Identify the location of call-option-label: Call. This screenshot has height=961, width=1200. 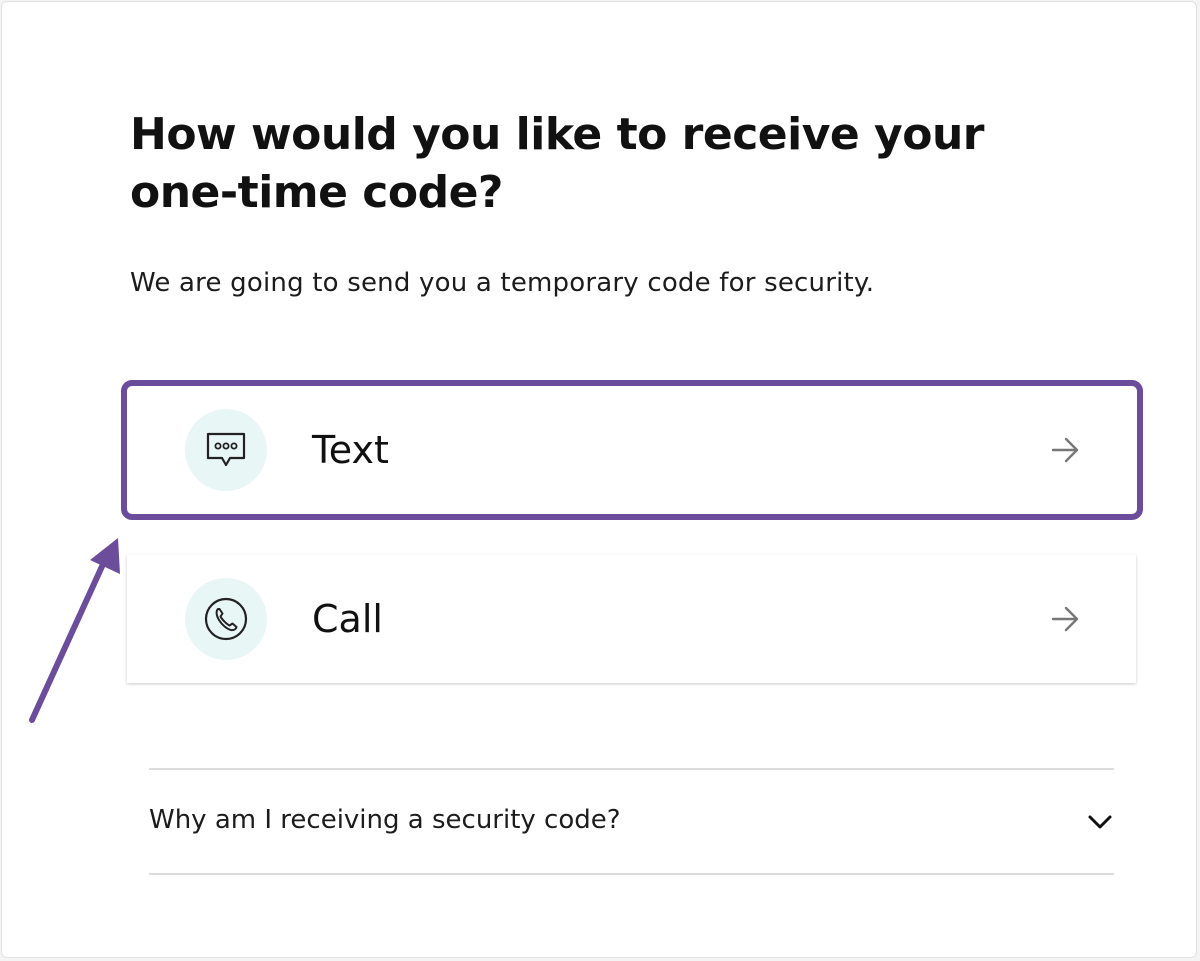
(347, 619).